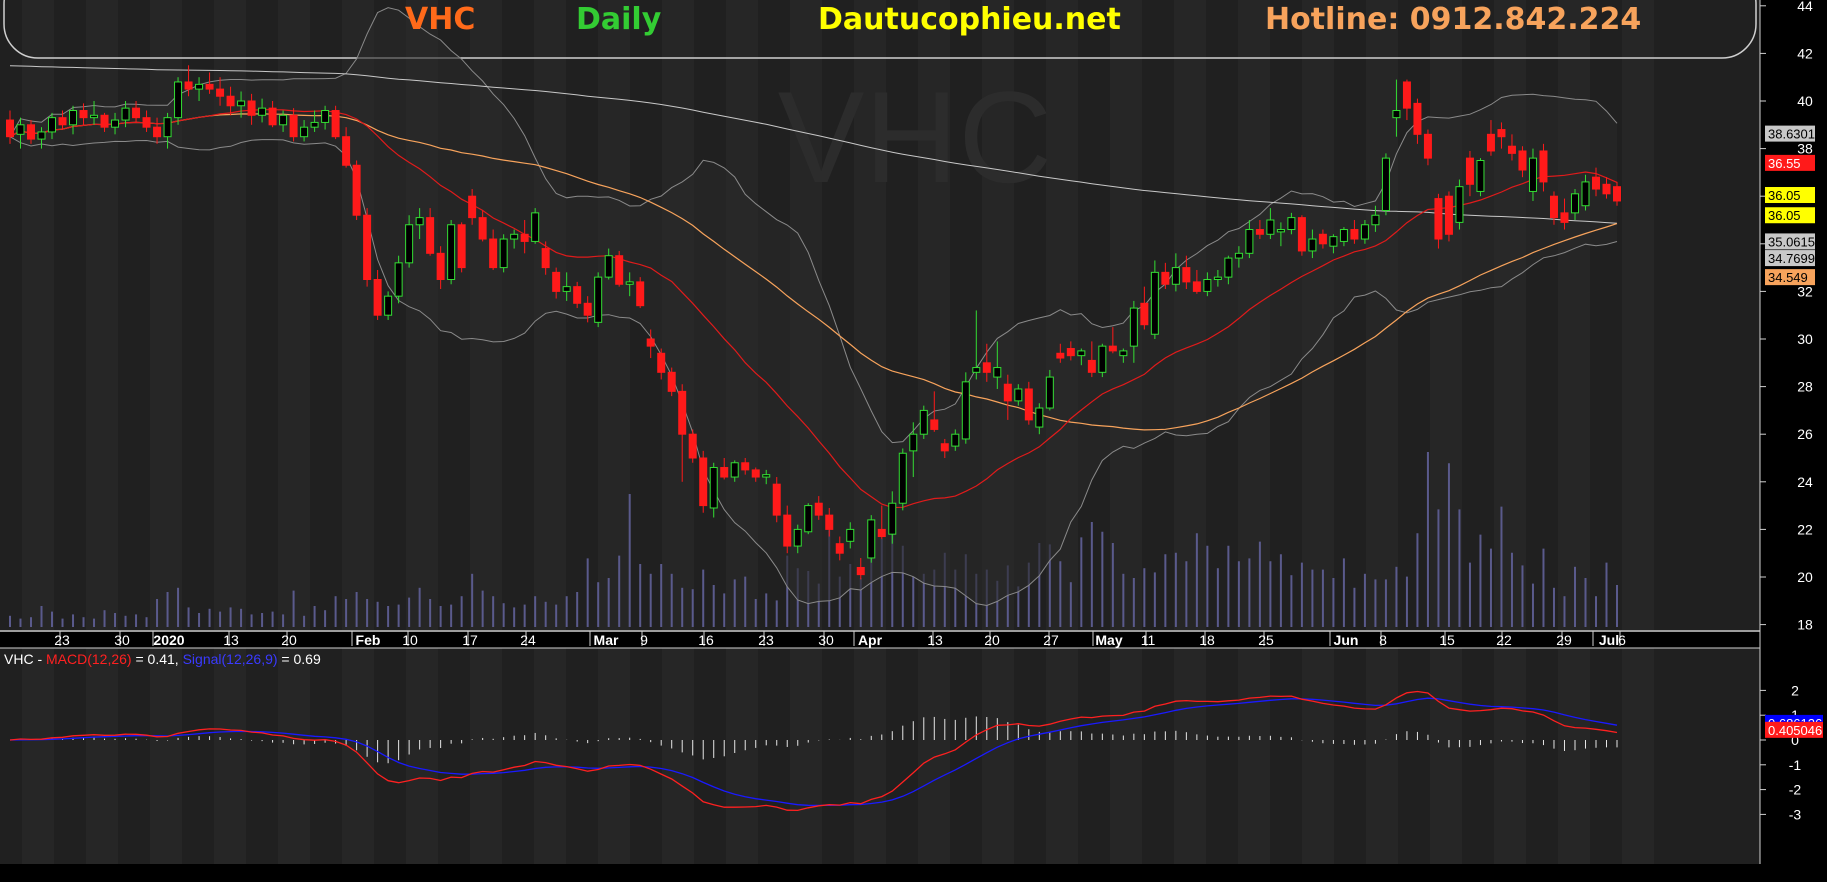  What do you see at coordinates (1805, 291) in the screenshot?
I see `price-tick-label: 32` at bounding box center [1805, 291].